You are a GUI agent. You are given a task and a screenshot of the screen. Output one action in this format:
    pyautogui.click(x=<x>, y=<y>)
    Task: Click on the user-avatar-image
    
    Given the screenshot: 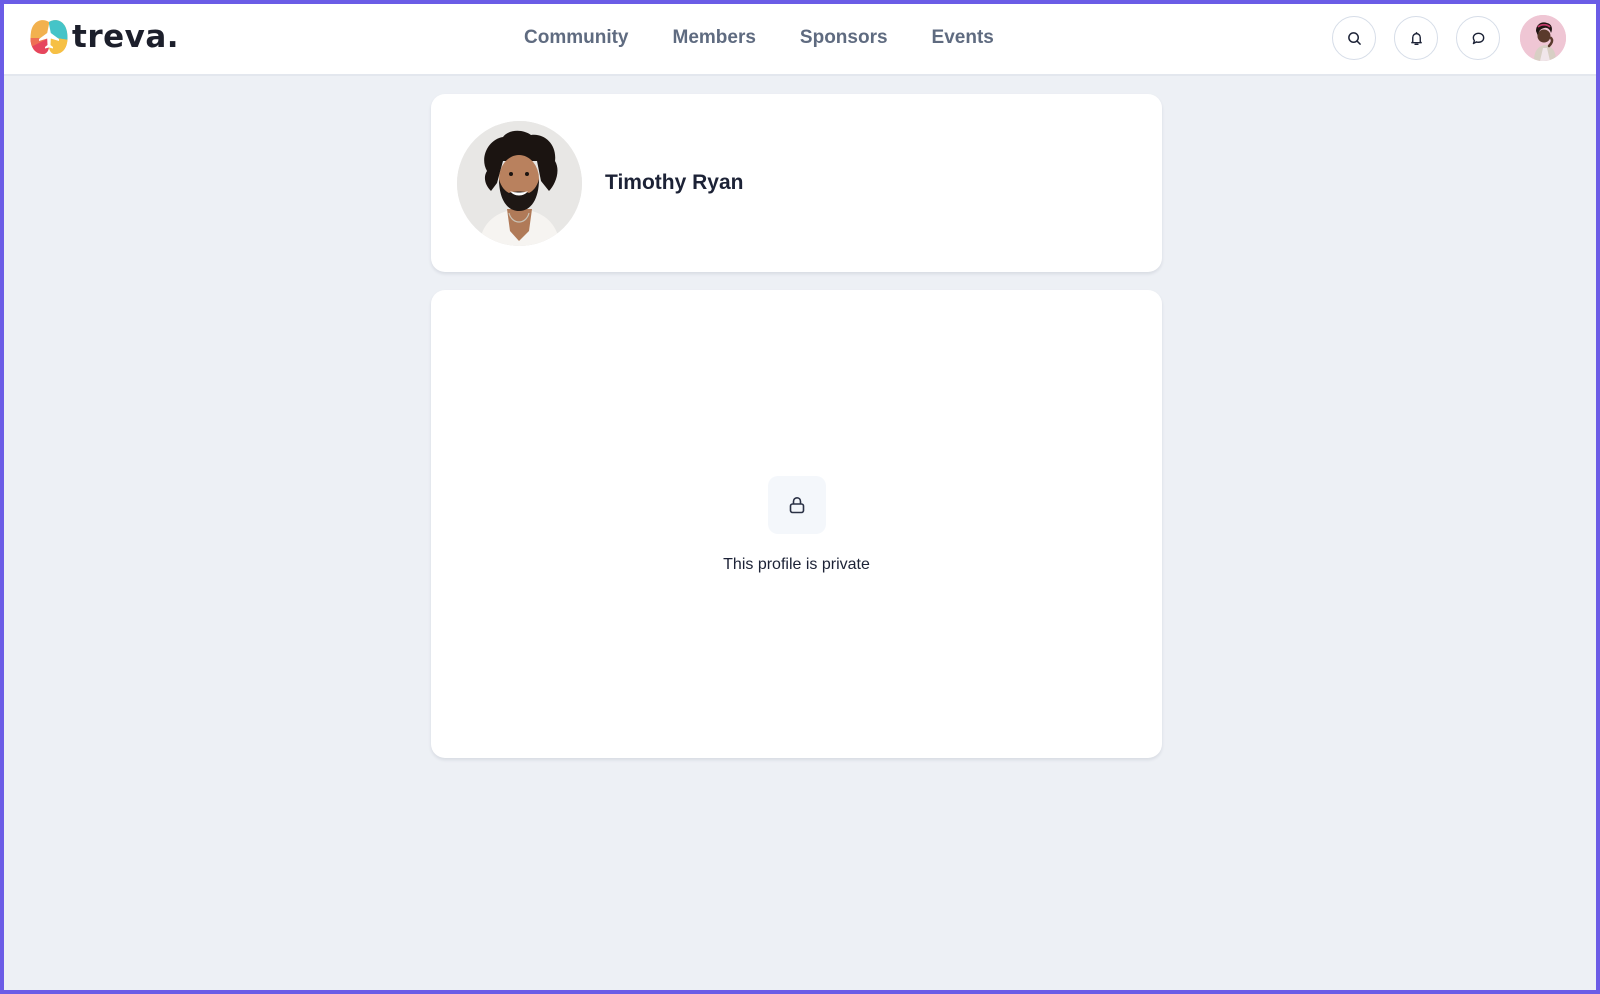 What is the action you would take?
    pyautogui.click(x=1543, y=38)
    